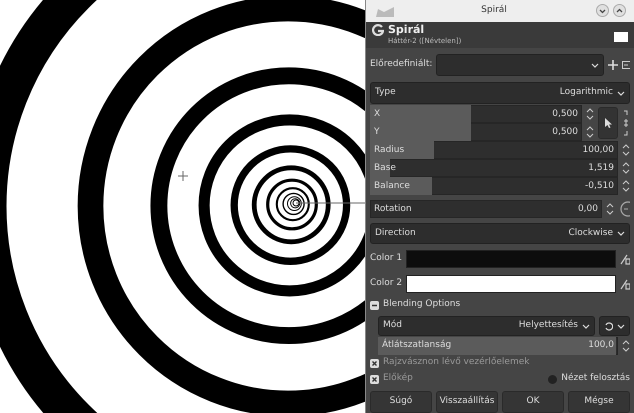 The image size is (634, 413). What do you see at coordinates (548, 325) in the screenshot?
I see `combo-value: Helyettesítés` at bounding box center [548, 325].